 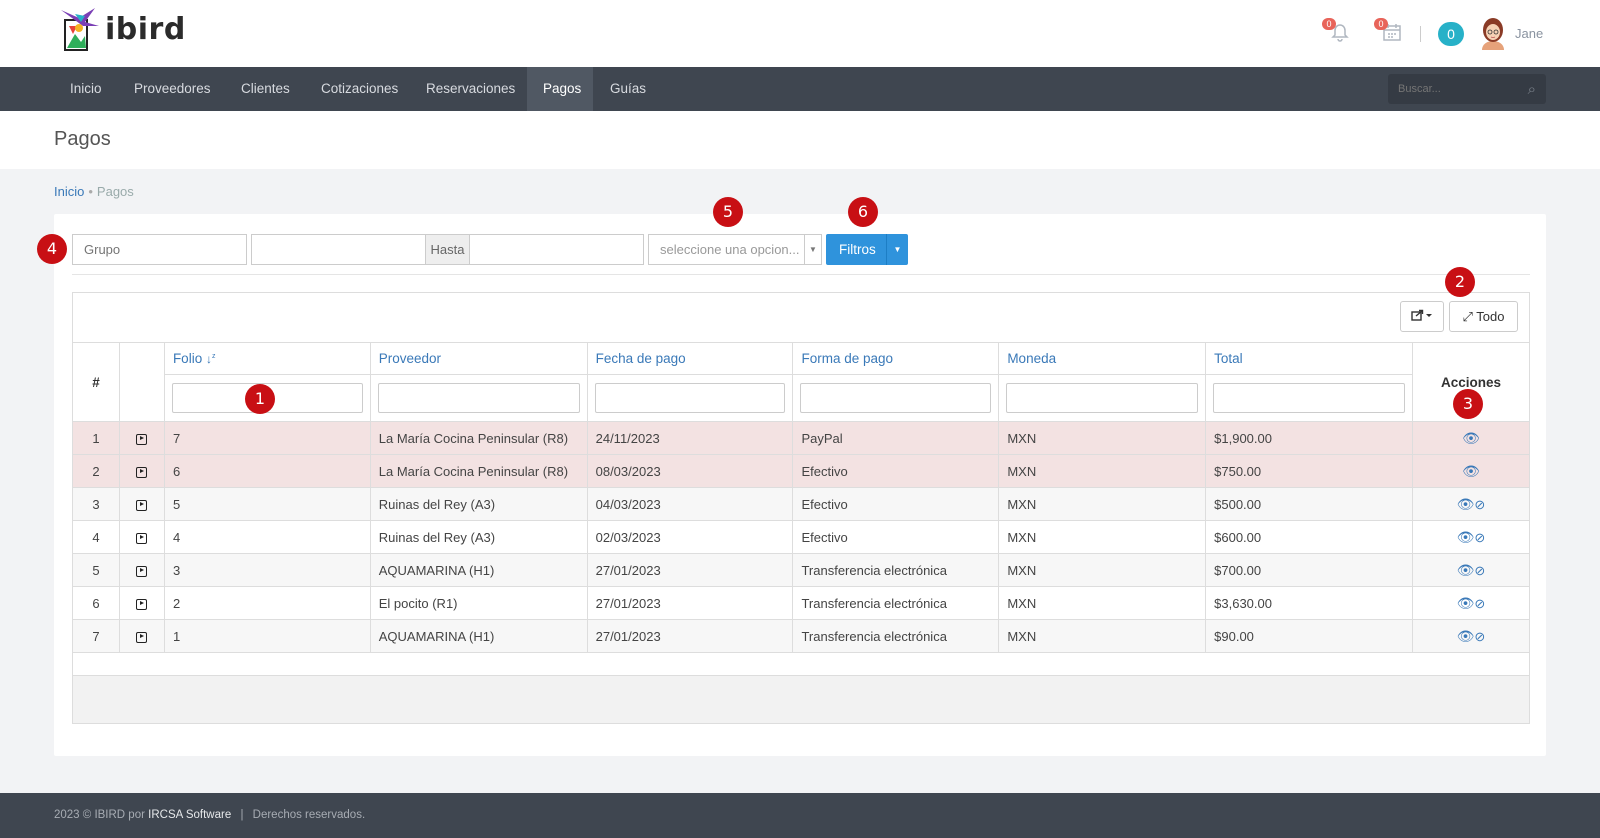 What do you see at coordinates (172, 89) in the screenshot?
I see `nav-item-proveedores: Proveedores` at bounding box center [172, 89].